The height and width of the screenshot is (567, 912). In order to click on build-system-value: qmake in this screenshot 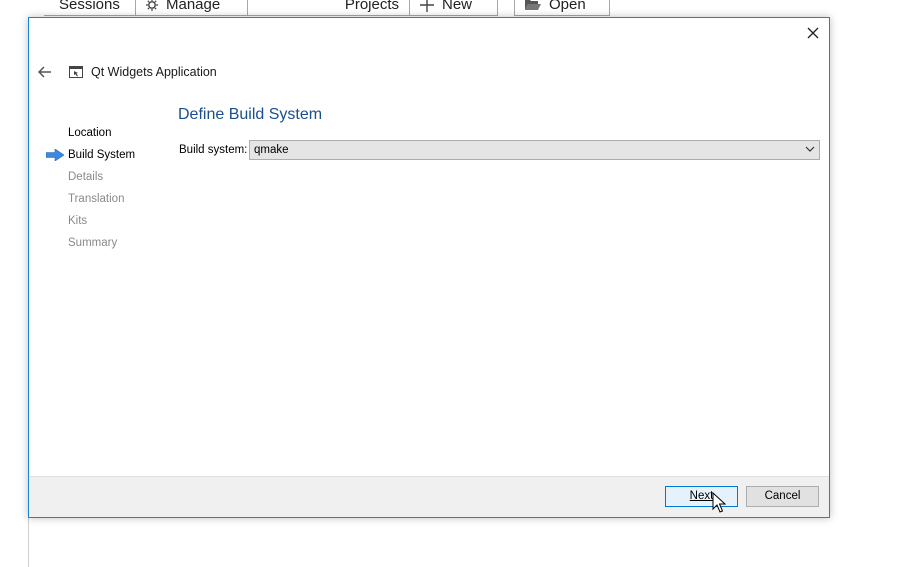, I will do `click(271, 150)`.